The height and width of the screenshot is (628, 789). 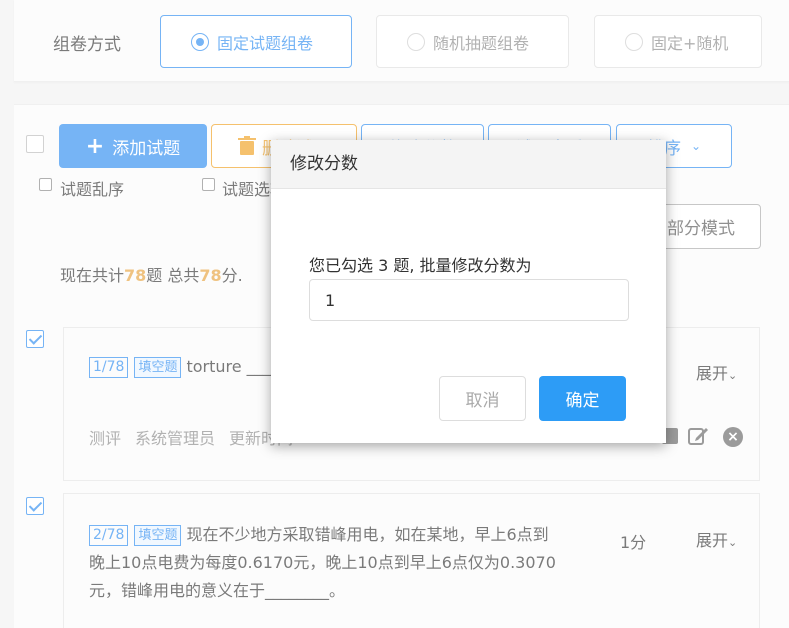 What do you see at coordinates (420, 265) in the screenshot?
I see `dialog-message: 您已勾选 3 题, 批量修改分数为` at bounding box center [420, 265].